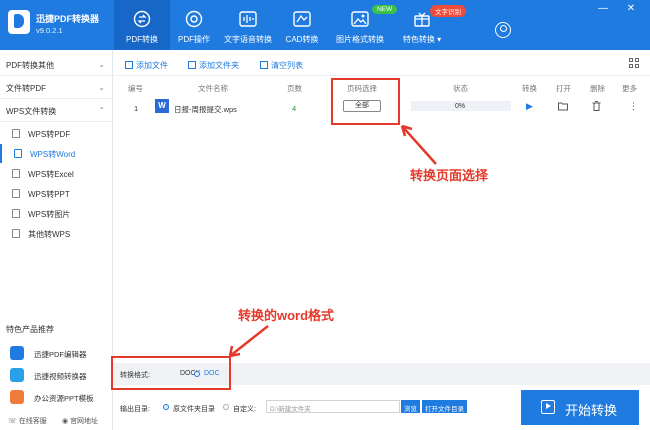 The width and height of the screenshot is (650, 430). What do you see at coordinates (563, 106) in the screenshot?
I see `open-folder-icon` at bounding box center [563, 106].